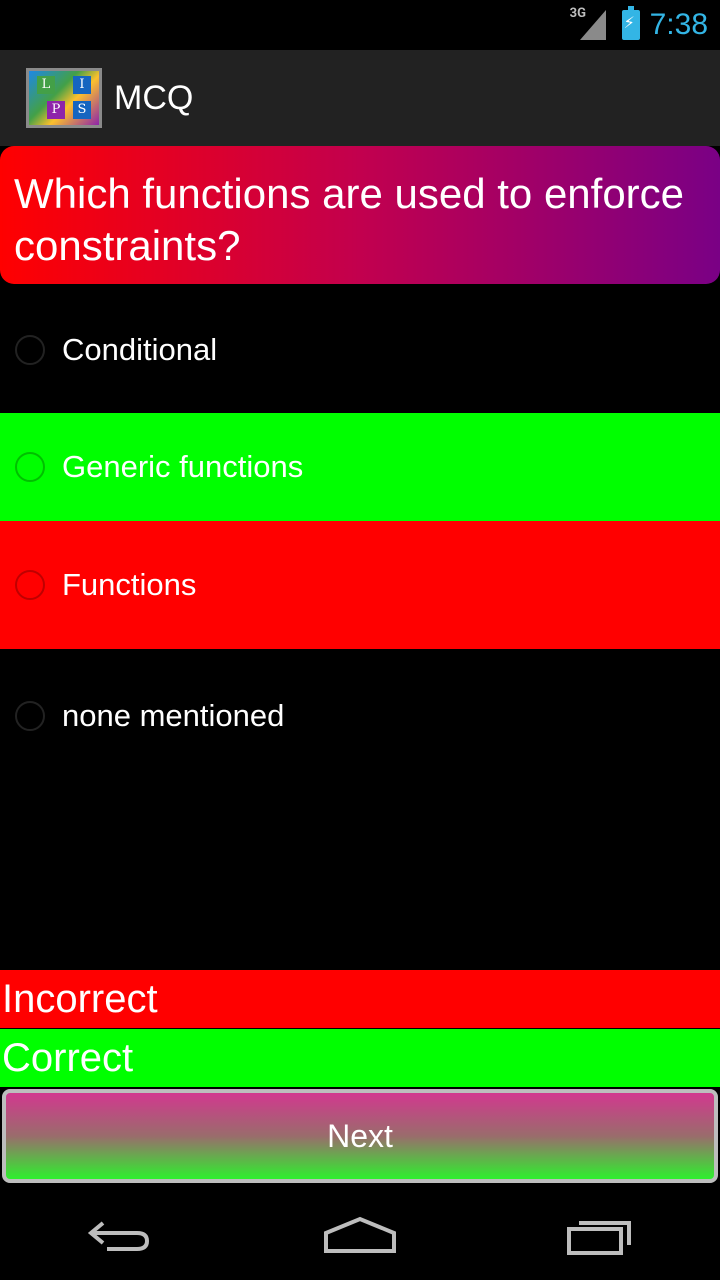 The image size is (720, 1280). I want to click on option-conditional: Conditional, so click(360, 350).